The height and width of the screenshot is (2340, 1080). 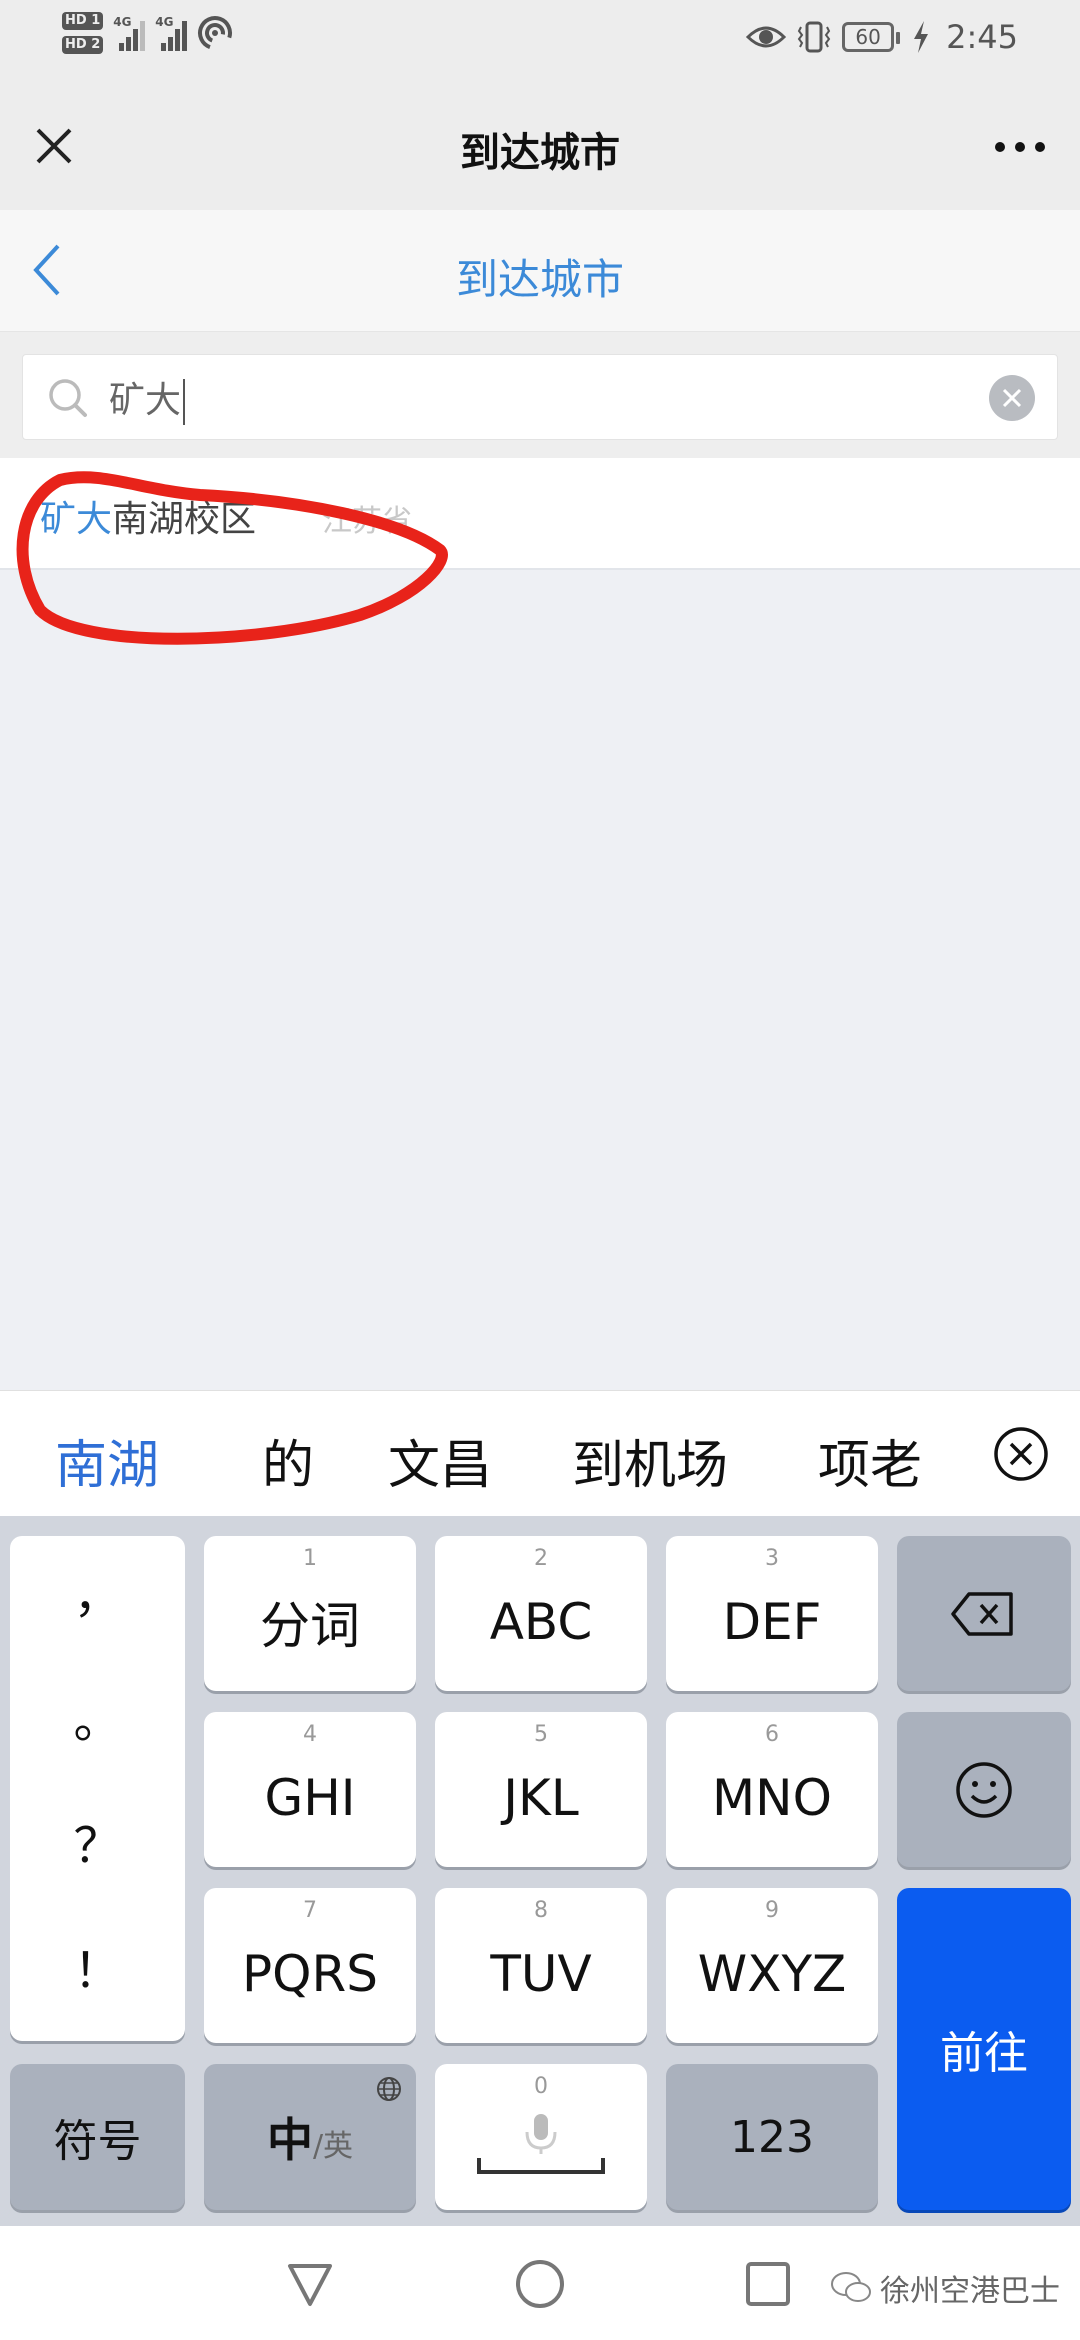 I want to click on emoji-icon, so click(x=984, y=1789).